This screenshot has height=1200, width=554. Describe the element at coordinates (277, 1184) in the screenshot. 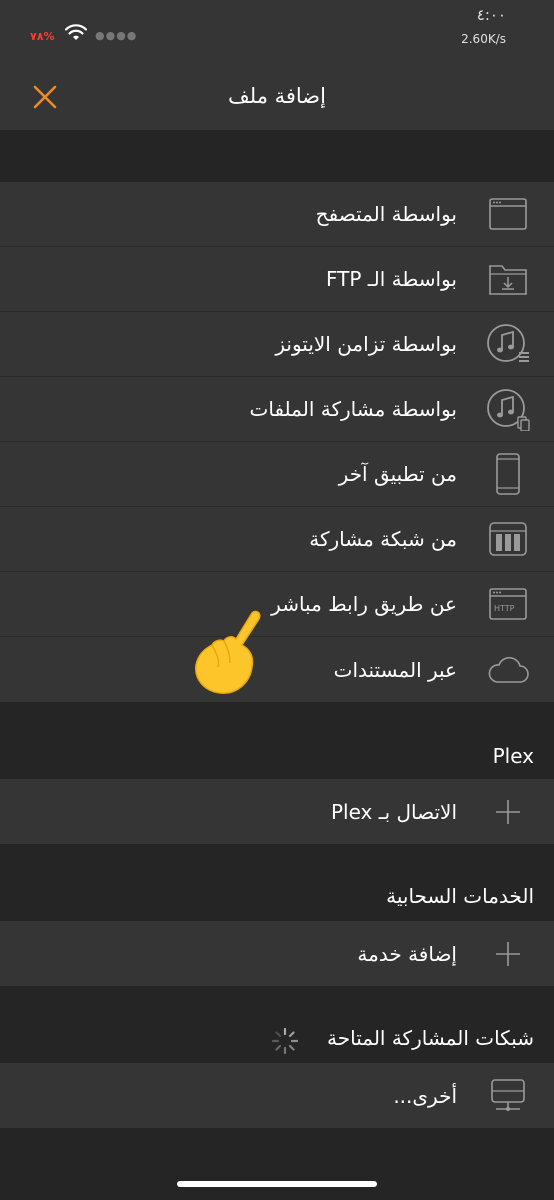

I see `home-indicator` at that location.